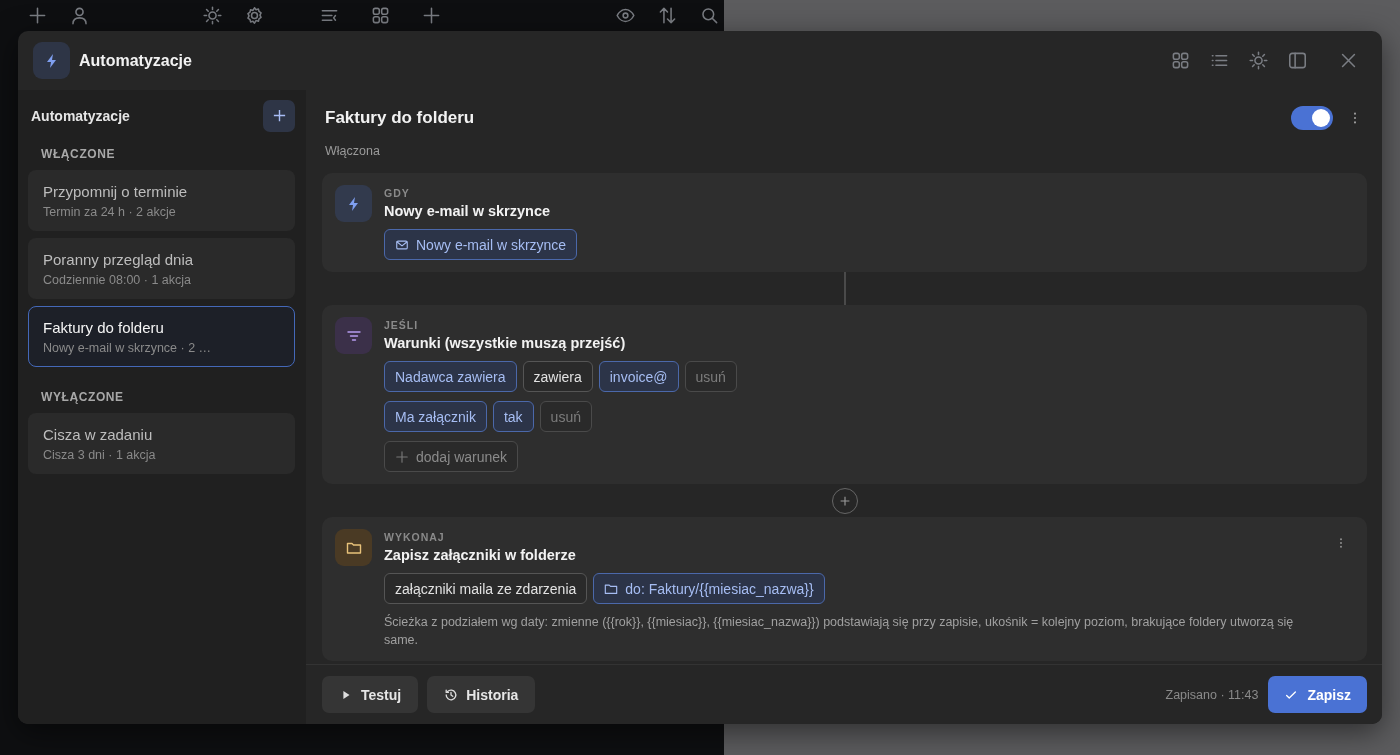  What do you see at coordinates (353, 151) in the screenshot?
I see `status-text: Włączona` at bounding box center [353, 151].